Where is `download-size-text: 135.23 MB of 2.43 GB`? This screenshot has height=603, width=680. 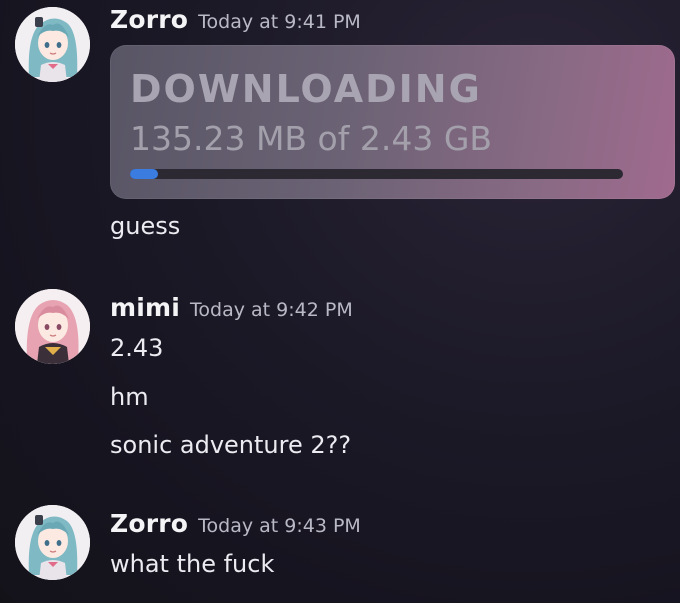
download-size-text: 135.23 MB of 2.43 GB is located at coordinates (311, 138).